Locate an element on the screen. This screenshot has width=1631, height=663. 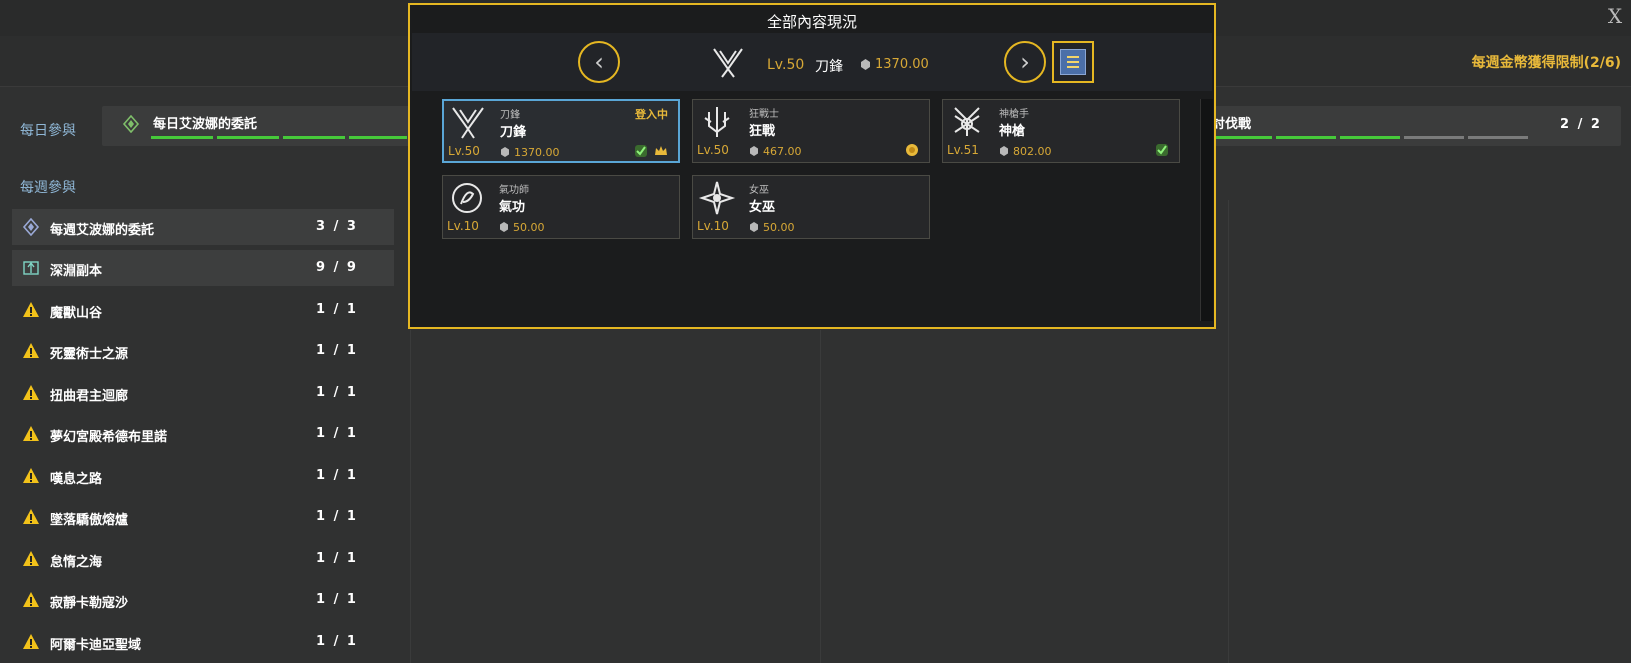
weekly-list-item: 死靈術士之源 1 / 1 is located at coordinates (203, 351).